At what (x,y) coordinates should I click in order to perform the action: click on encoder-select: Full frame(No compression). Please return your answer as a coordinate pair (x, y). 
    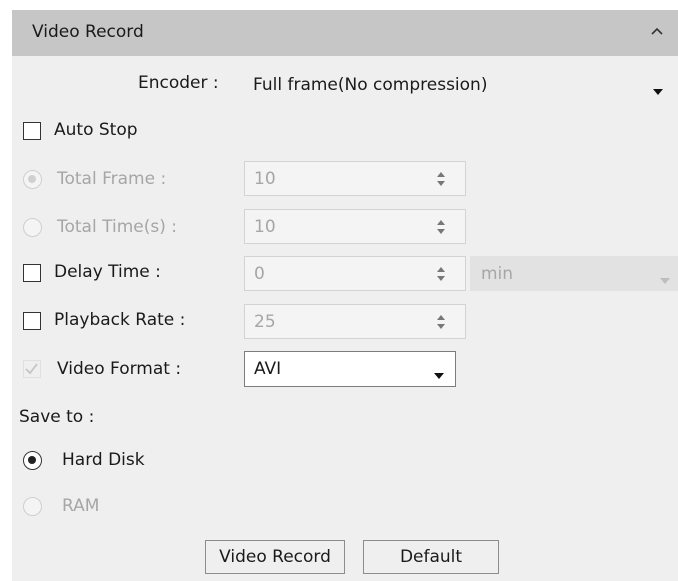
    Looking at the image, I should click on (461, 84).